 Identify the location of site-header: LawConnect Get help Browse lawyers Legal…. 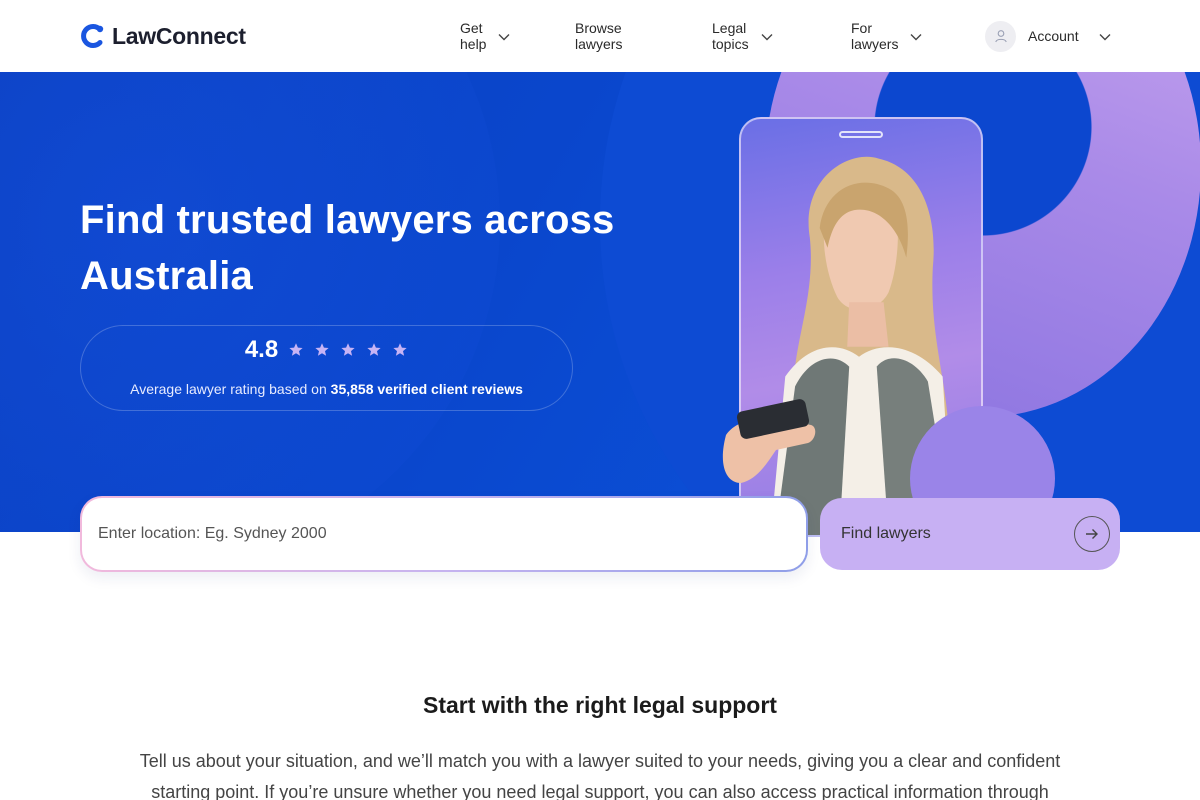
(600, 36).